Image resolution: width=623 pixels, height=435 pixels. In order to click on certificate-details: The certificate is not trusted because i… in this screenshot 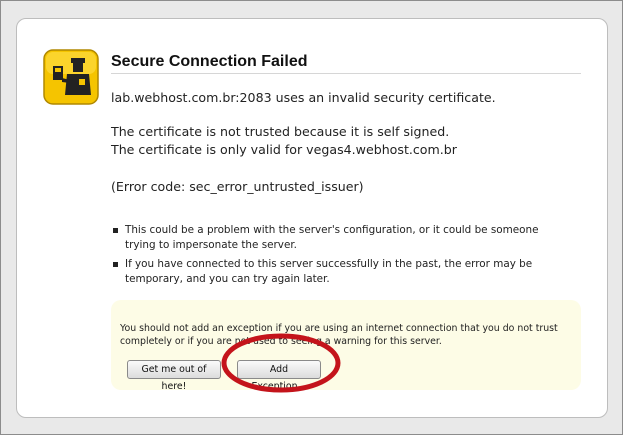, I will do `click(284, 141)`.